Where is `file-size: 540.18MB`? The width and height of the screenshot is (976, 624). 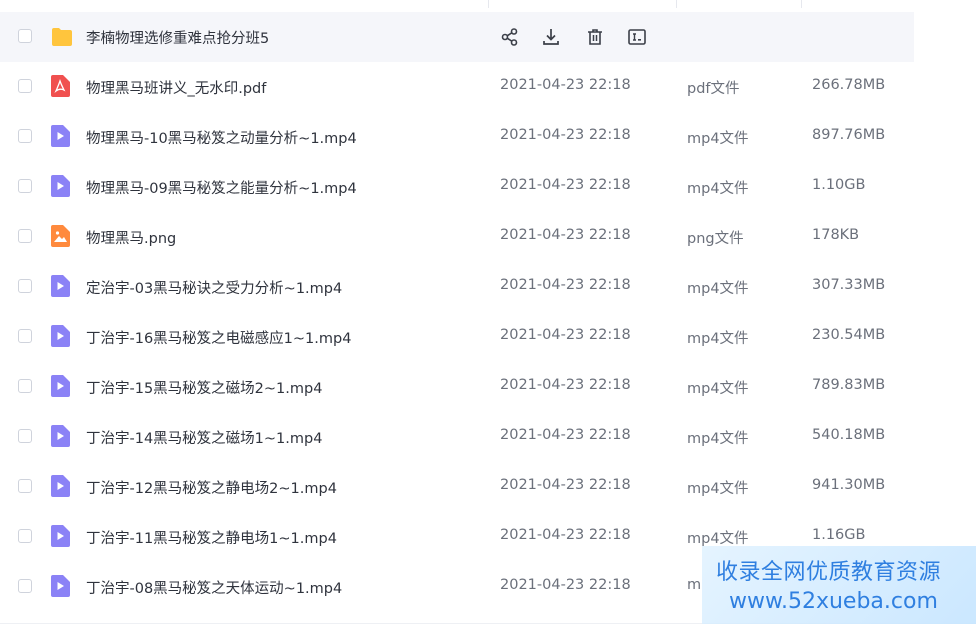
file-size: 540.18MB is located at coordinates (849, 435).